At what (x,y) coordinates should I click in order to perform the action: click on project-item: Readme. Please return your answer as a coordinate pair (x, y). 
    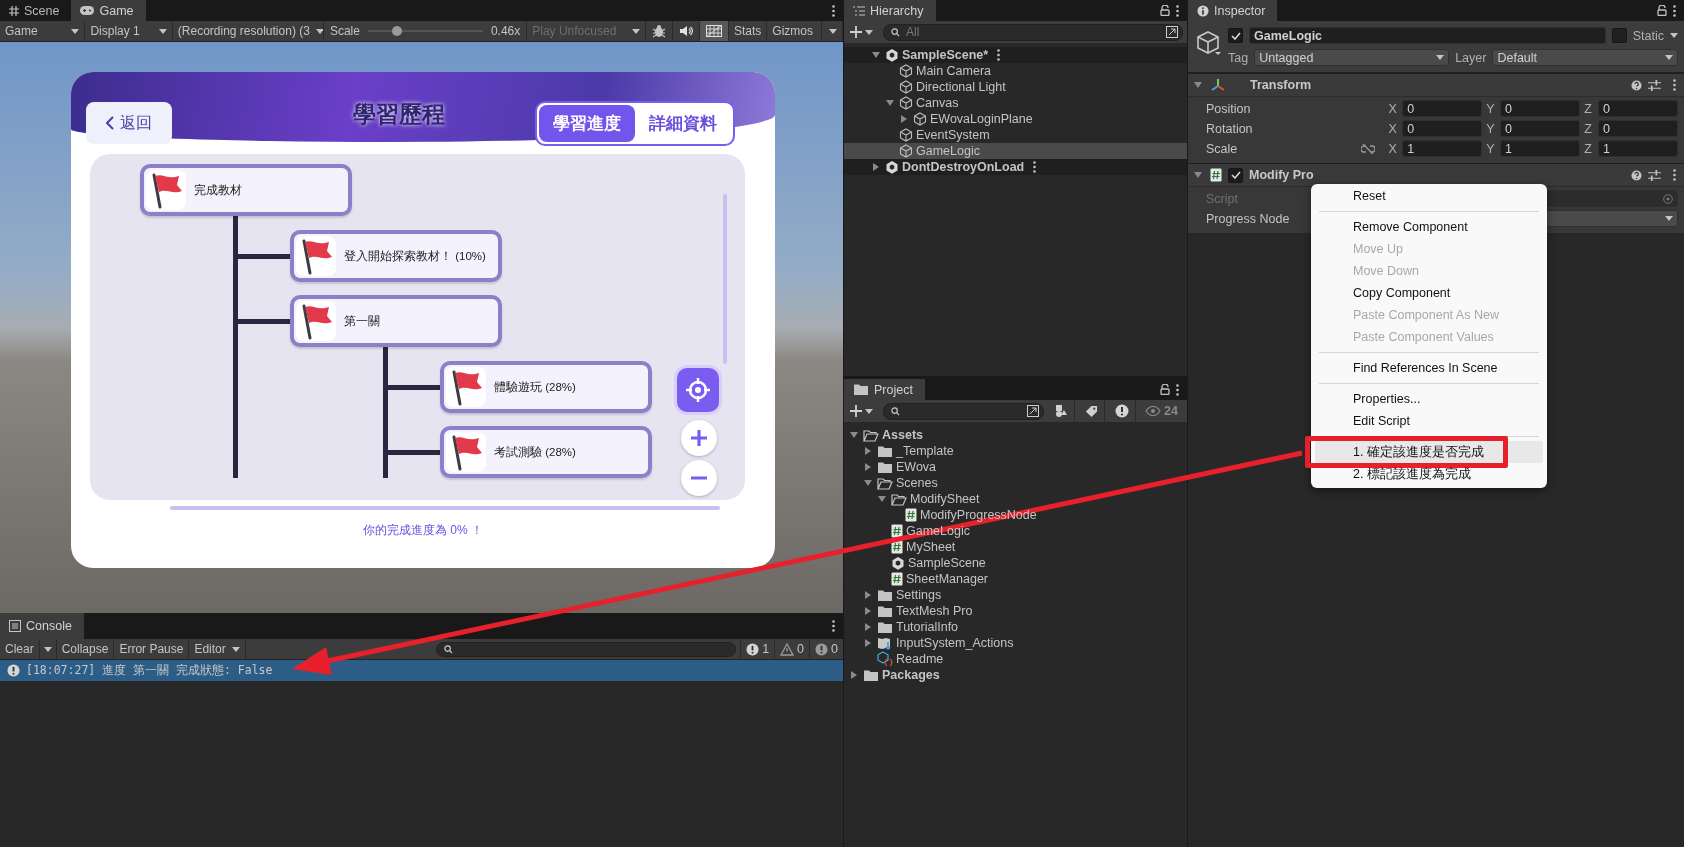
    Looking at the image, I should click on (1015, 659).